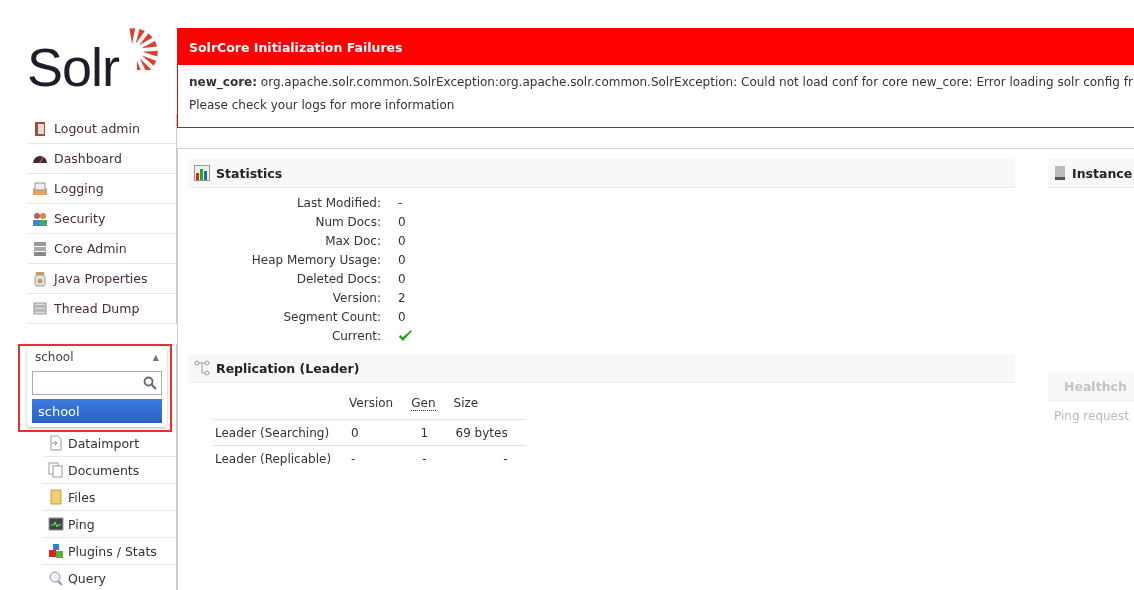  Describe the element at coordinates (40, 248) in the screenshot. I see `server-rack-icon` at that location.